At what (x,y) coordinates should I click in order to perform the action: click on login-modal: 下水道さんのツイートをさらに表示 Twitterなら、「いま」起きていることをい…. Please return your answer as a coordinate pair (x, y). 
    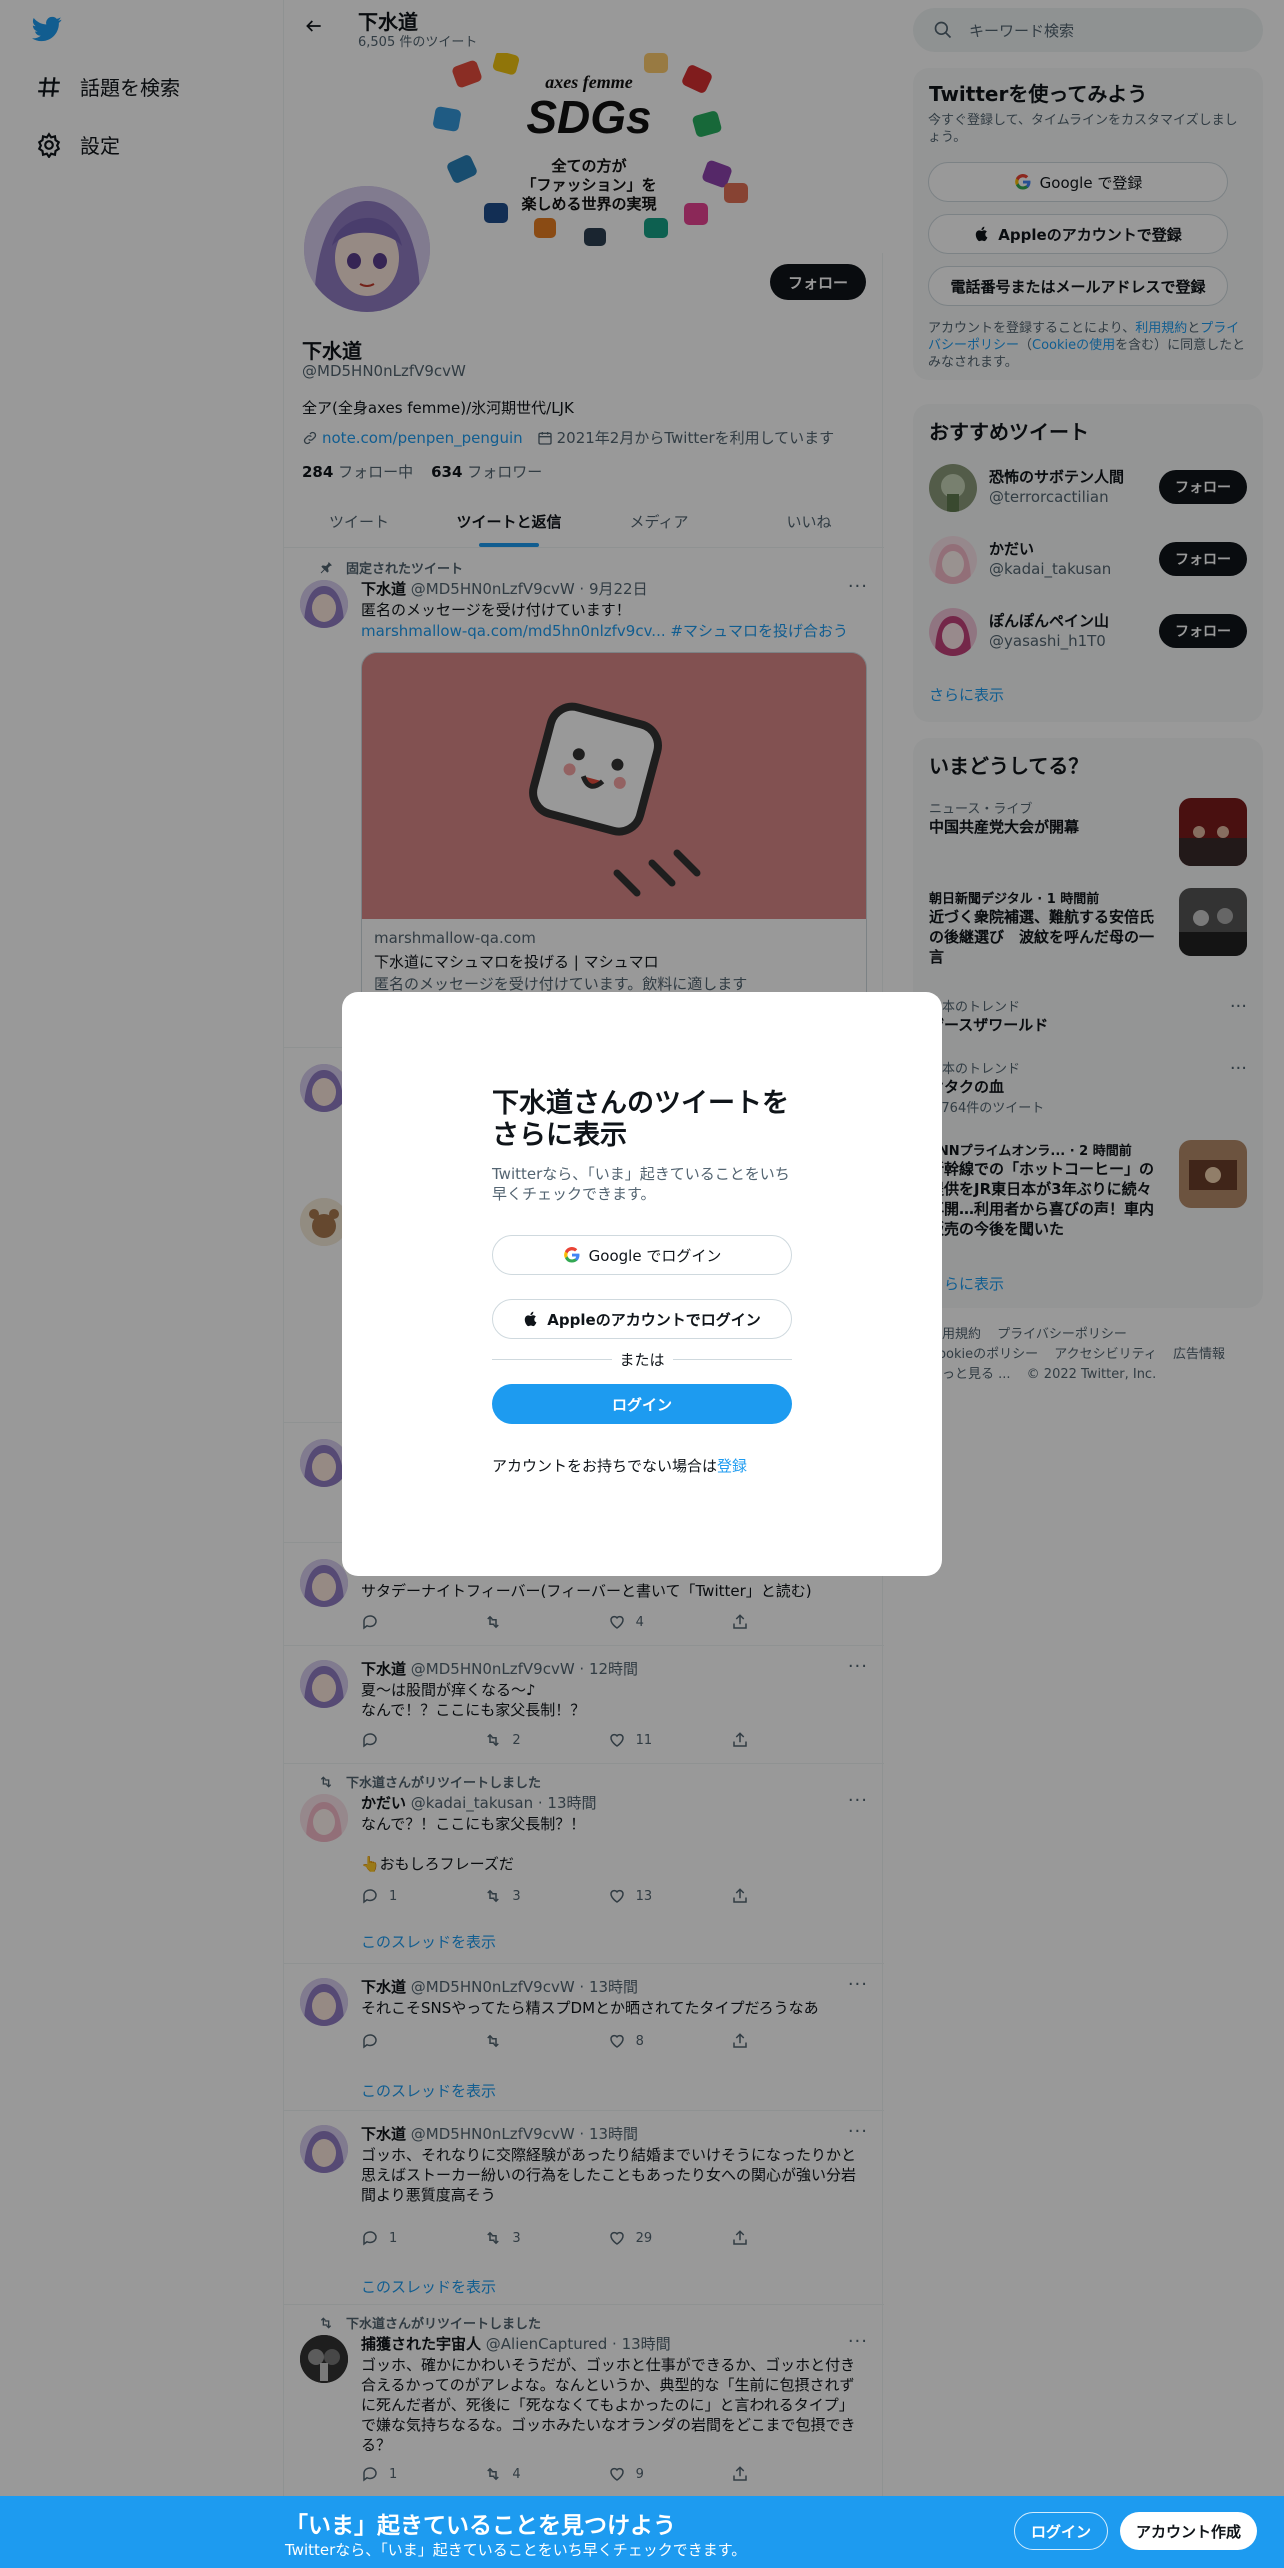
    Looking at the image, I should click on (642, 1284).